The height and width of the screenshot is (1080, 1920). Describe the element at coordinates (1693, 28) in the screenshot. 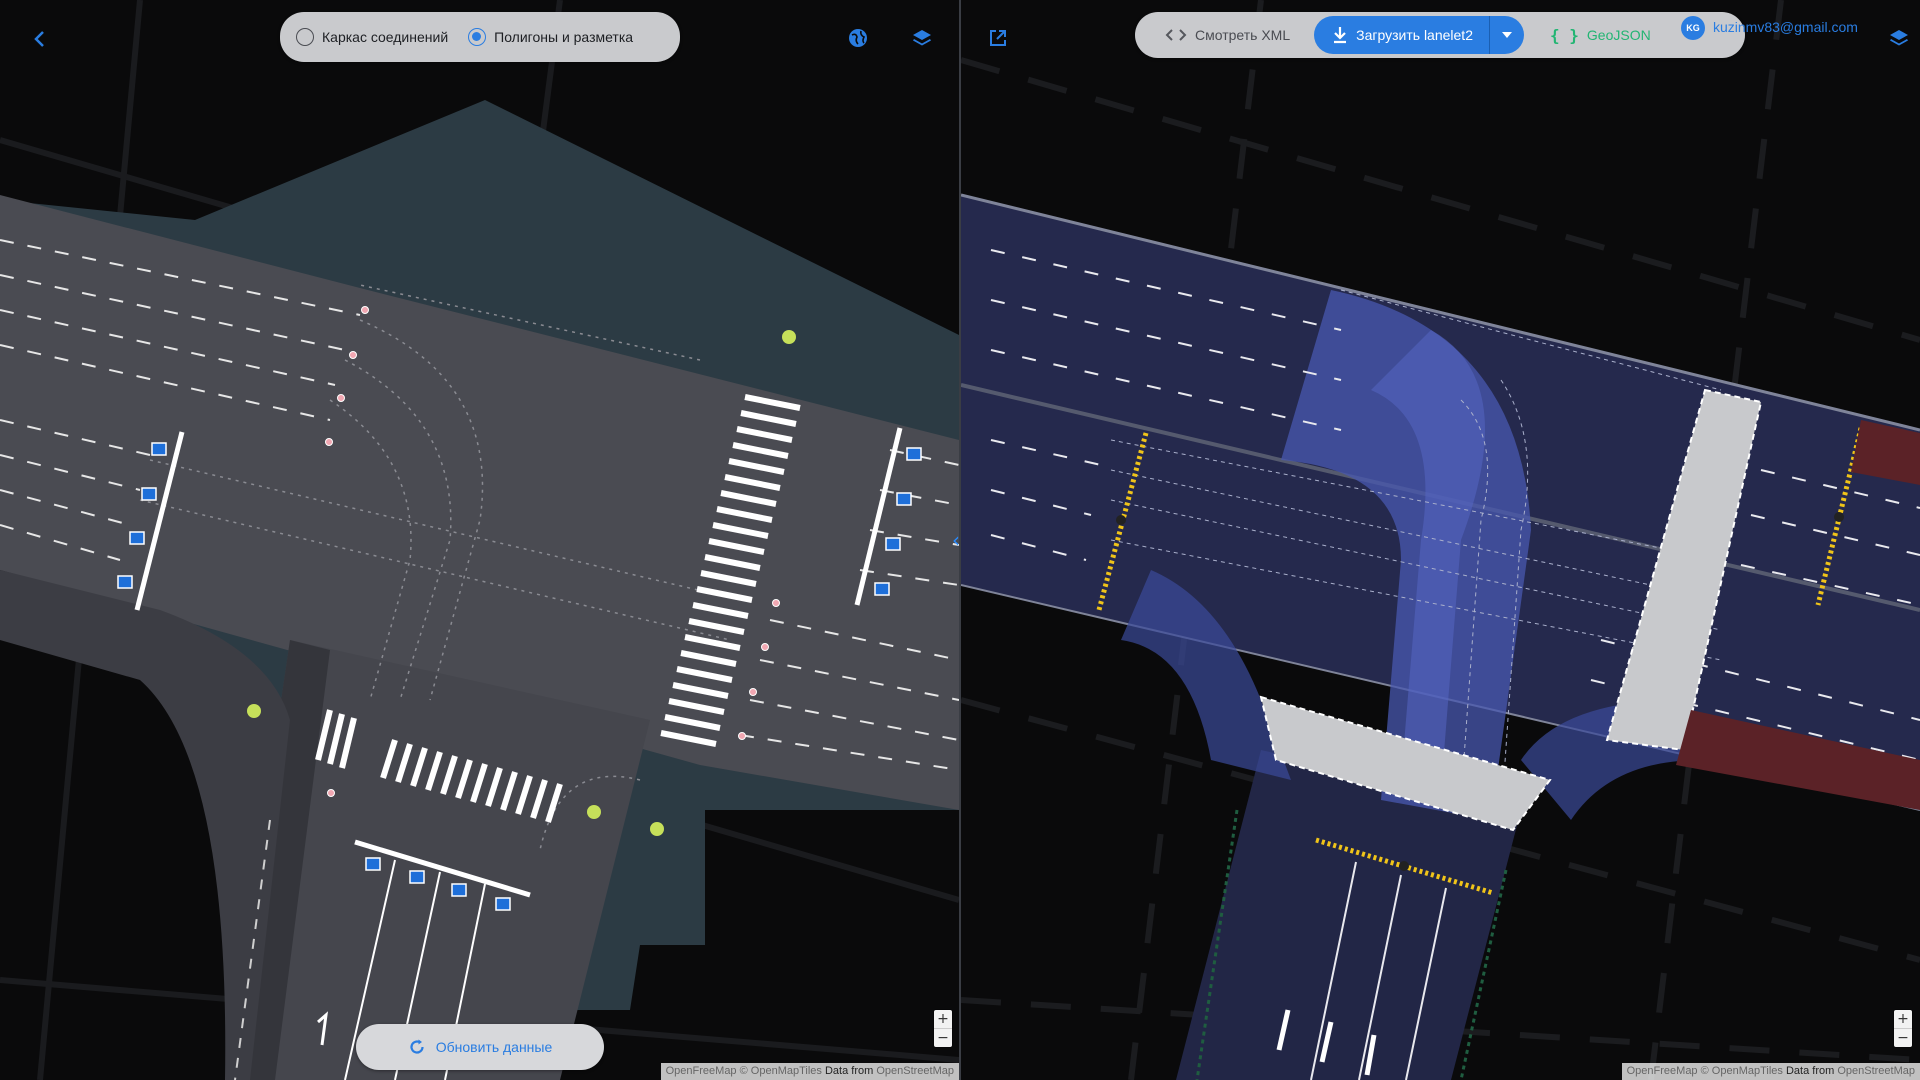

I see `user-avatar: KG` at that location.